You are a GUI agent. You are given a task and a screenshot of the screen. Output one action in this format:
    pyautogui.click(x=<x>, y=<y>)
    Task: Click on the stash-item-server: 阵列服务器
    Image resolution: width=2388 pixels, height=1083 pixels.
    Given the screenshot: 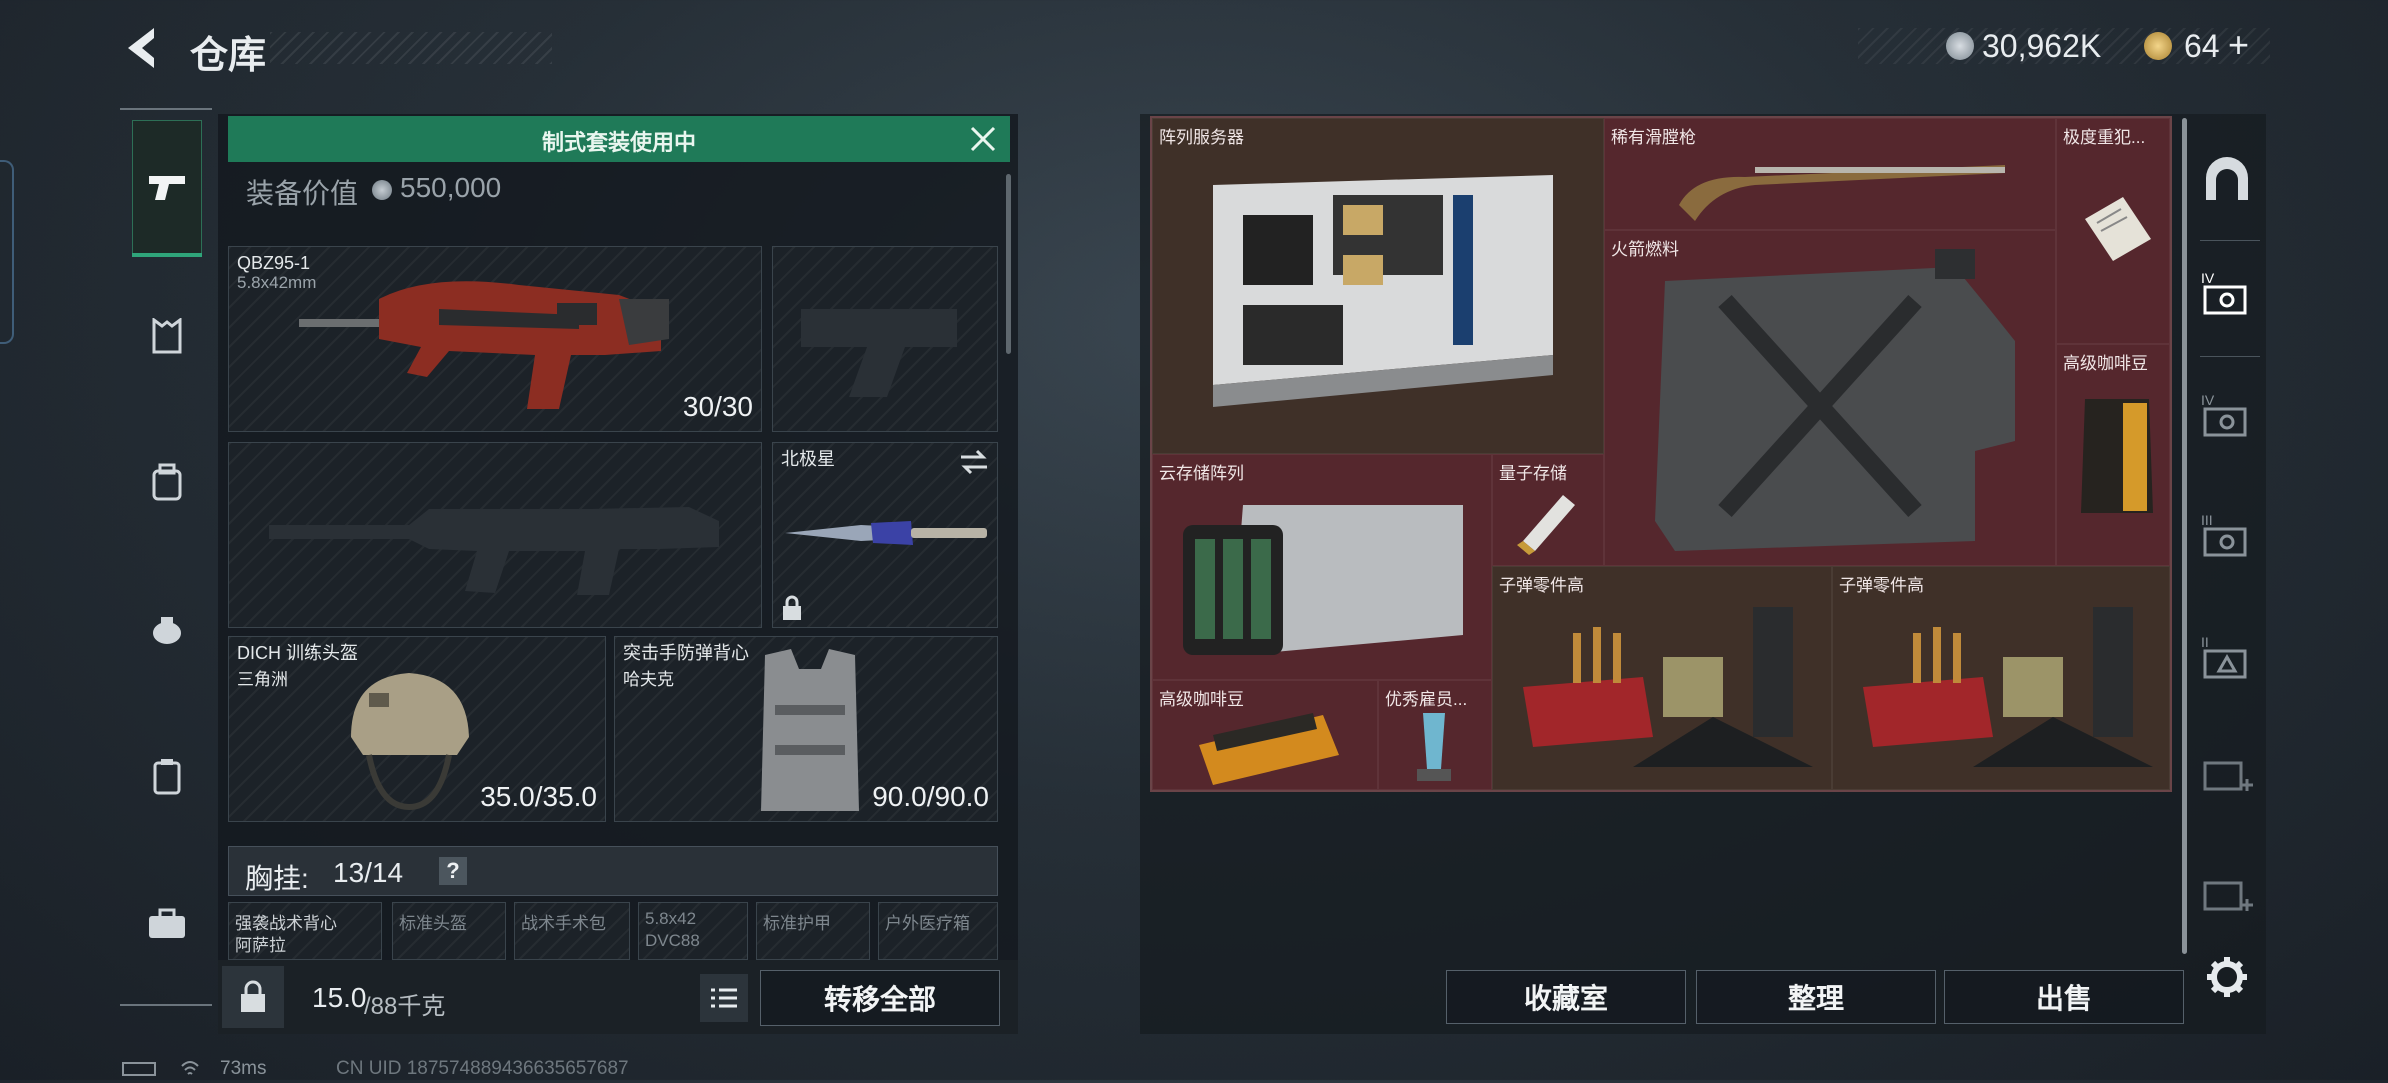 What is the action you would take?
    pyautogui.click(x=1378, y=286)
    